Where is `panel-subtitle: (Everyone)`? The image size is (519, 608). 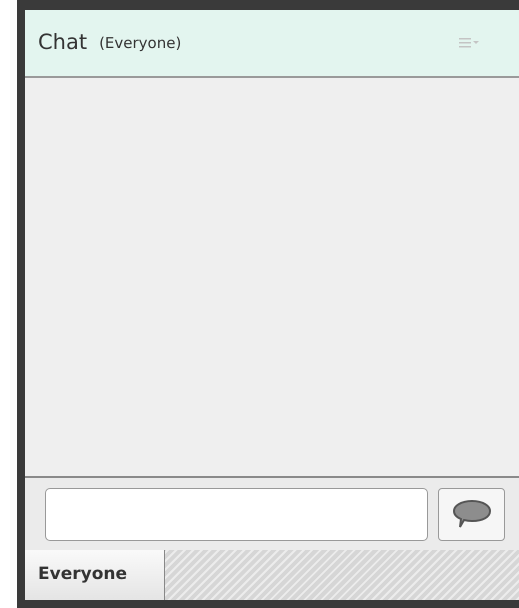 panel-subtitle: (Everyone) is located at coordinates (140, 43).